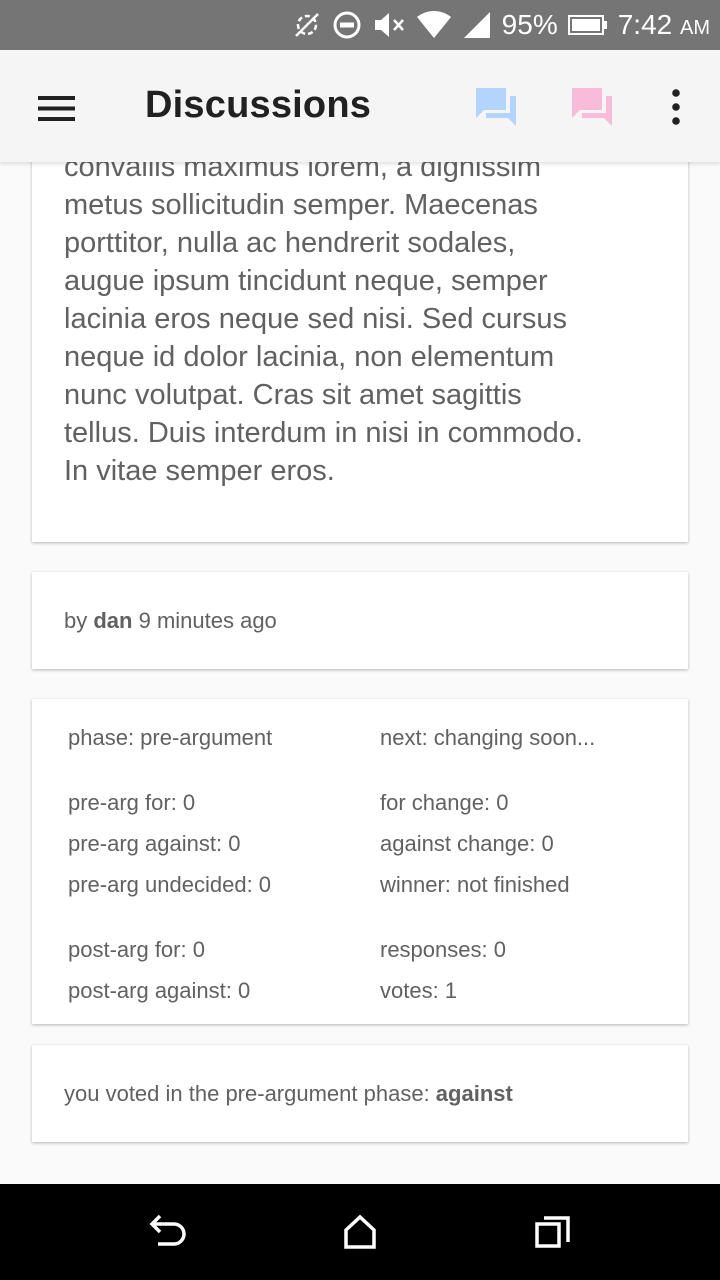 Image resolution: width=720 pixels, height=1280 pixels. I want to click on signal-icon, so click(477, 25).